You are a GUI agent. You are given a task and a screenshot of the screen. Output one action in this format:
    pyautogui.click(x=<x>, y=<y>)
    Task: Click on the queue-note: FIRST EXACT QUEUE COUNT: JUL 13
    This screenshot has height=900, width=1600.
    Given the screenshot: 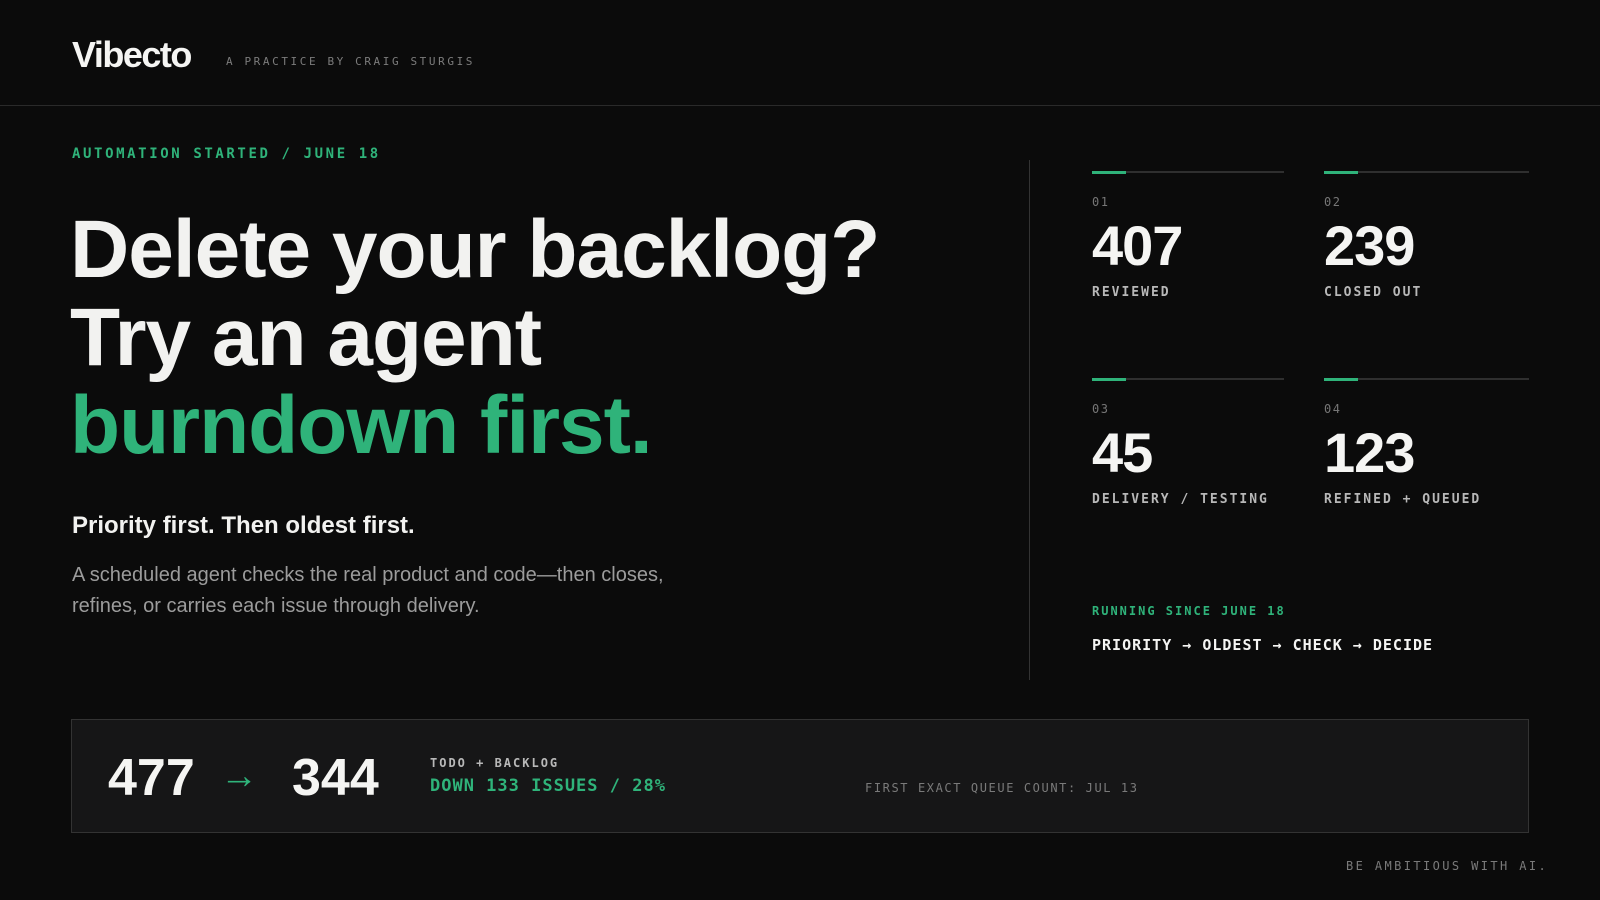 What is the action you would take?
    pyautogui.click(x=1002, y=788)
    